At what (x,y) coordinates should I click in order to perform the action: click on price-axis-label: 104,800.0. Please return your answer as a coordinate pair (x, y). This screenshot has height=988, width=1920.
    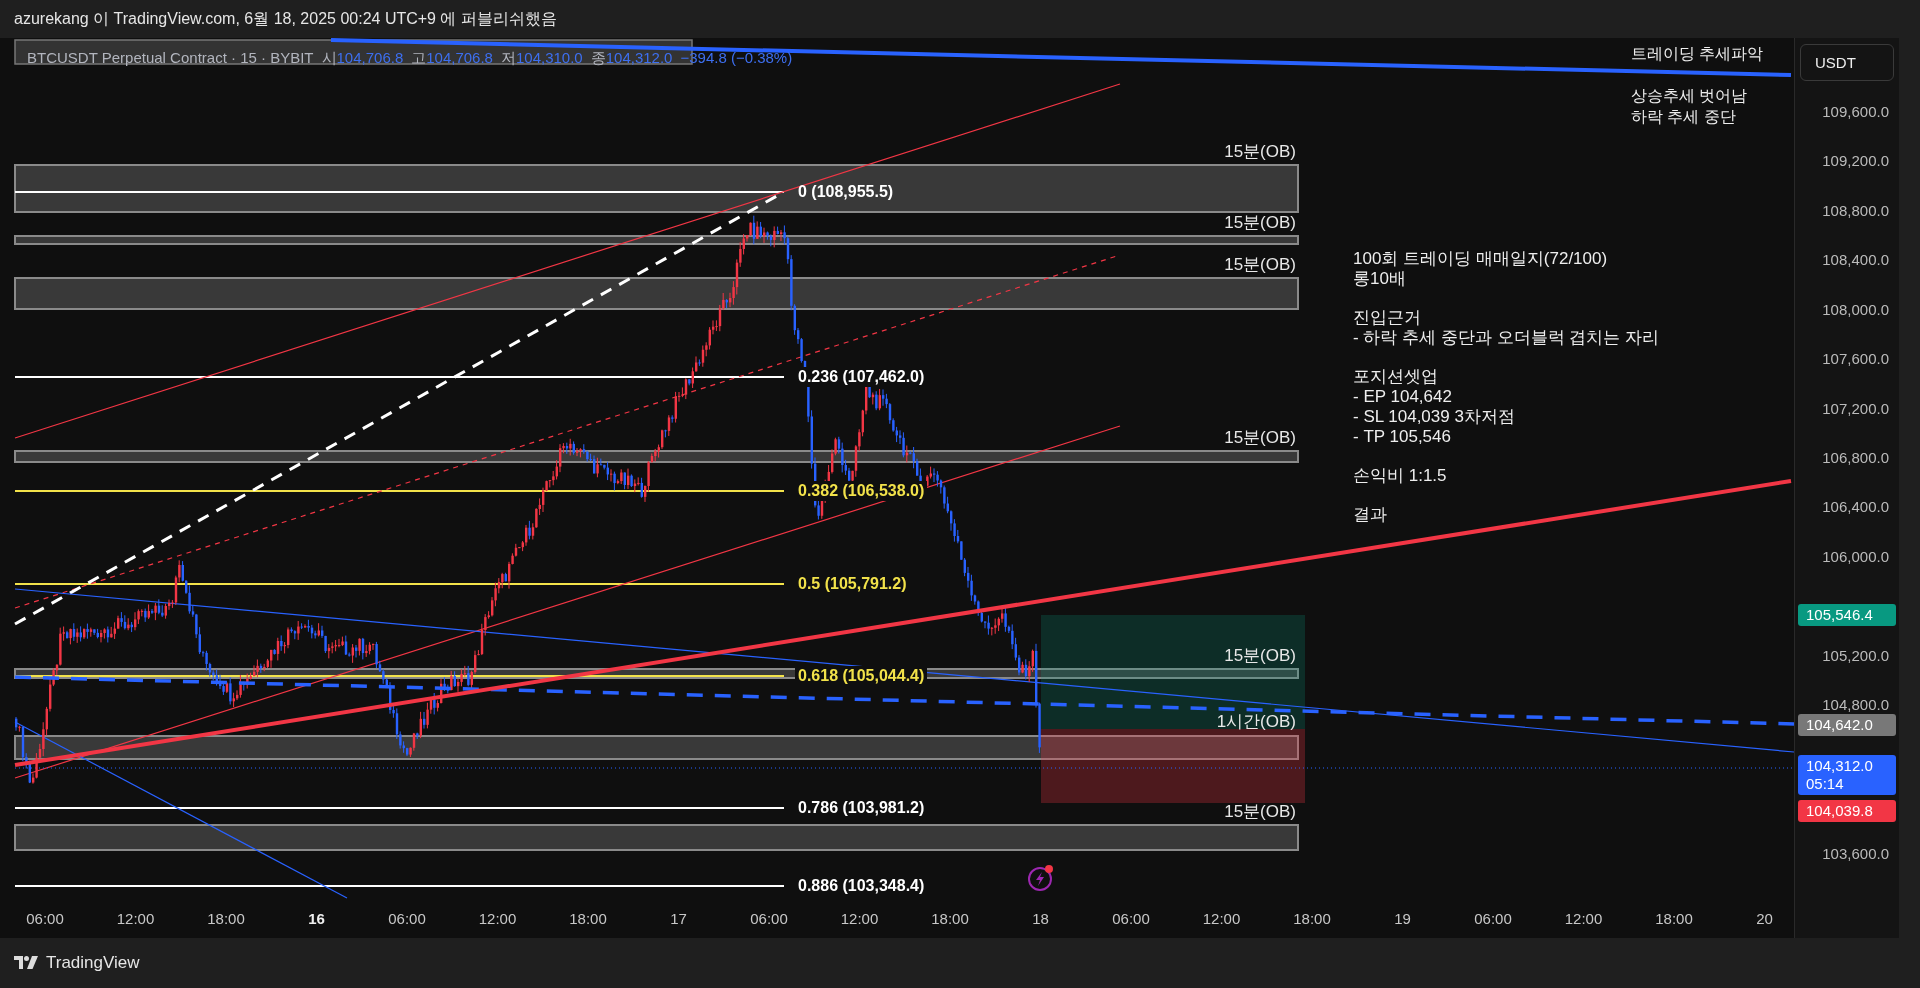
    Looking at the image, I should click on (1855, 705).